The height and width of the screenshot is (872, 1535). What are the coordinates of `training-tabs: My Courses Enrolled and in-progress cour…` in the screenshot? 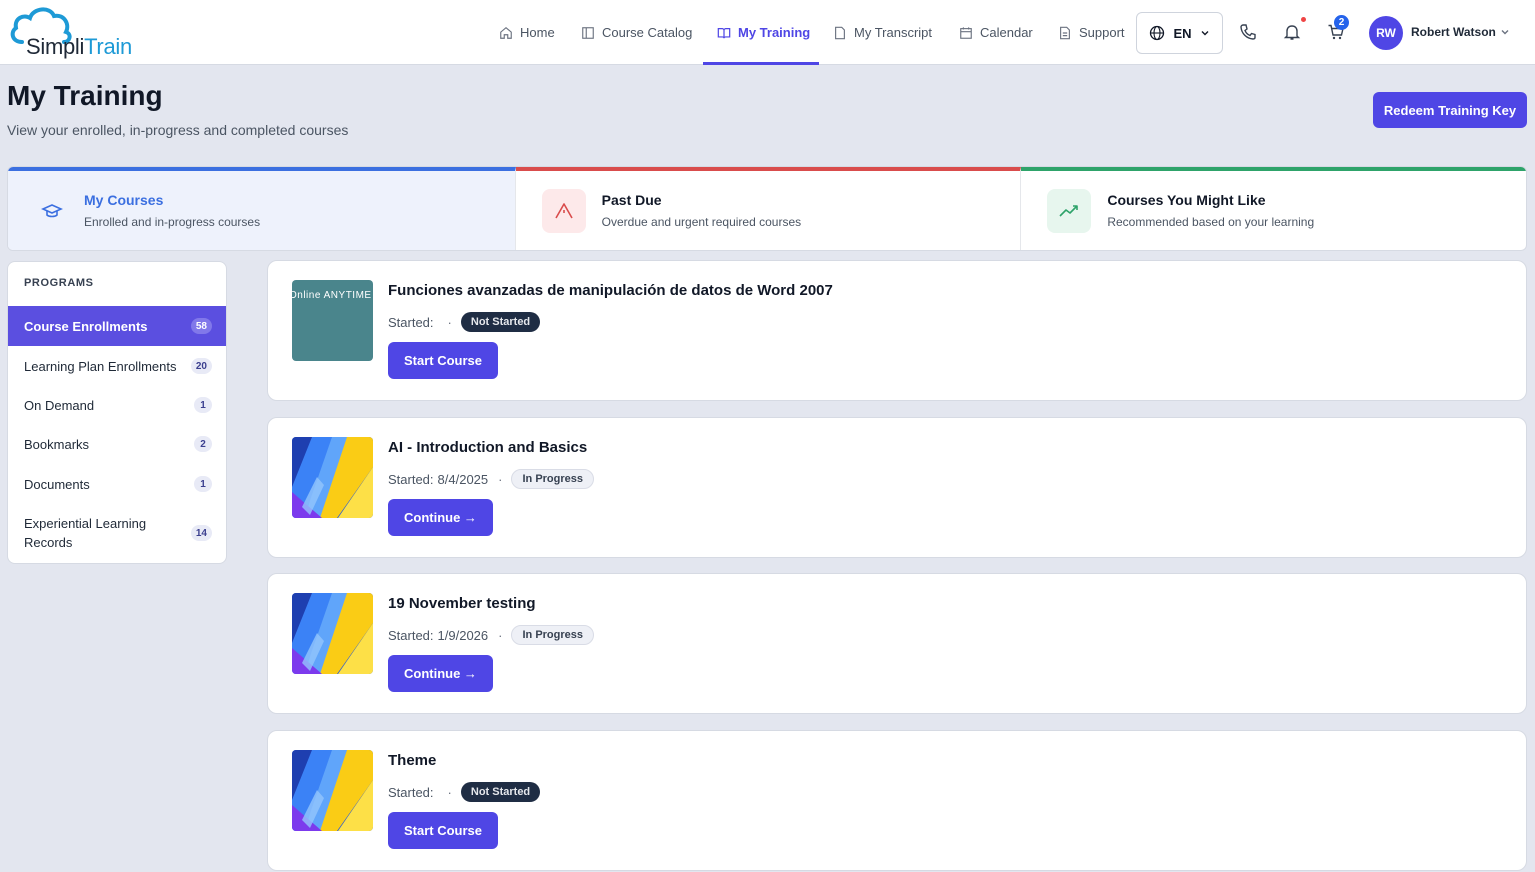 It's located at (767, 208).